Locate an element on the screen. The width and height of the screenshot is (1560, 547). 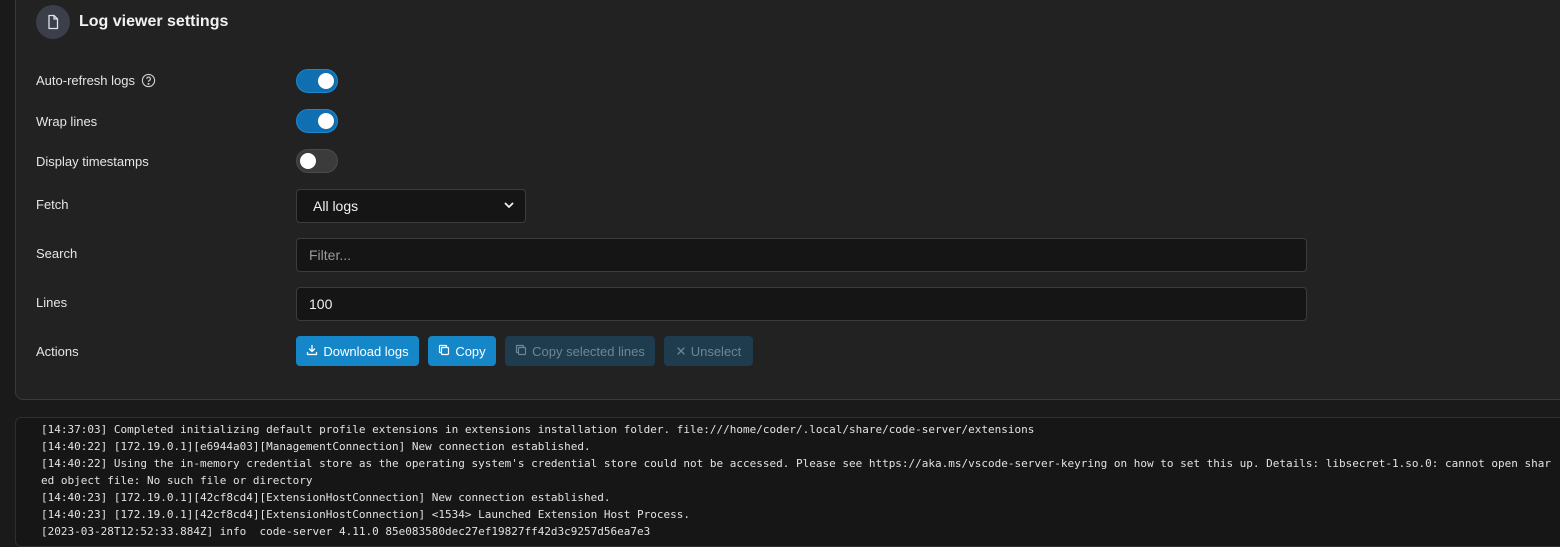
download-logs-button: Download logs is located at coordinates (357, 351).